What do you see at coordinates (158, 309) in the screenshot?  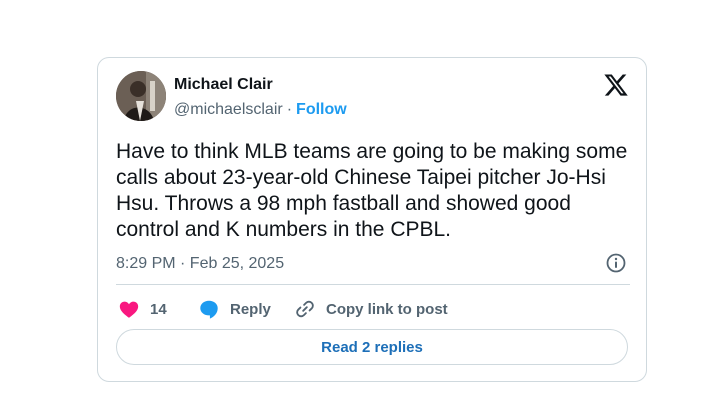 I see `like-count: 14` at bounding box center [158, 309].